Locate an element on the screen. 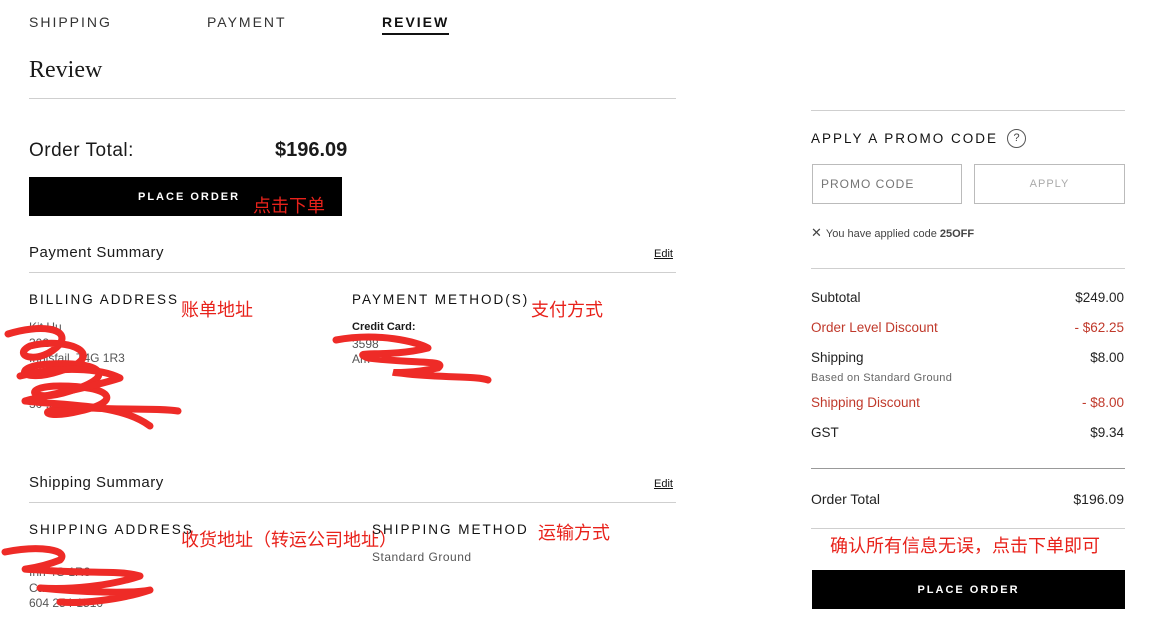 The height and width of the screenshot is (644, 1149). applied-code: 25OFF is located at coordinates (957, 234).